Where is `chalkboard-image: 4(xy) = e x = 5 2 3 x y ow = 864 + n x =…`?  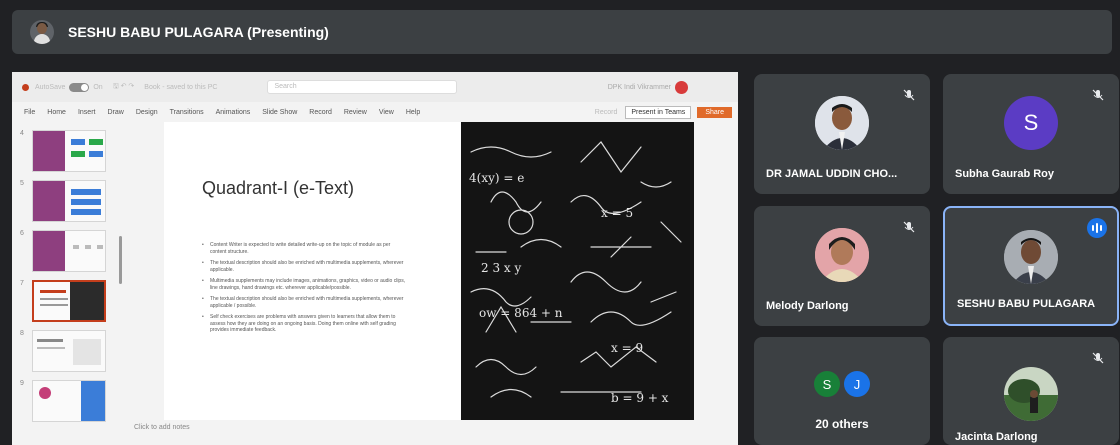
chalkboard-image: 4(xy) = e x = 5 2 3 x y ow = 864 + n x =… is located at coordinates (577, 271).